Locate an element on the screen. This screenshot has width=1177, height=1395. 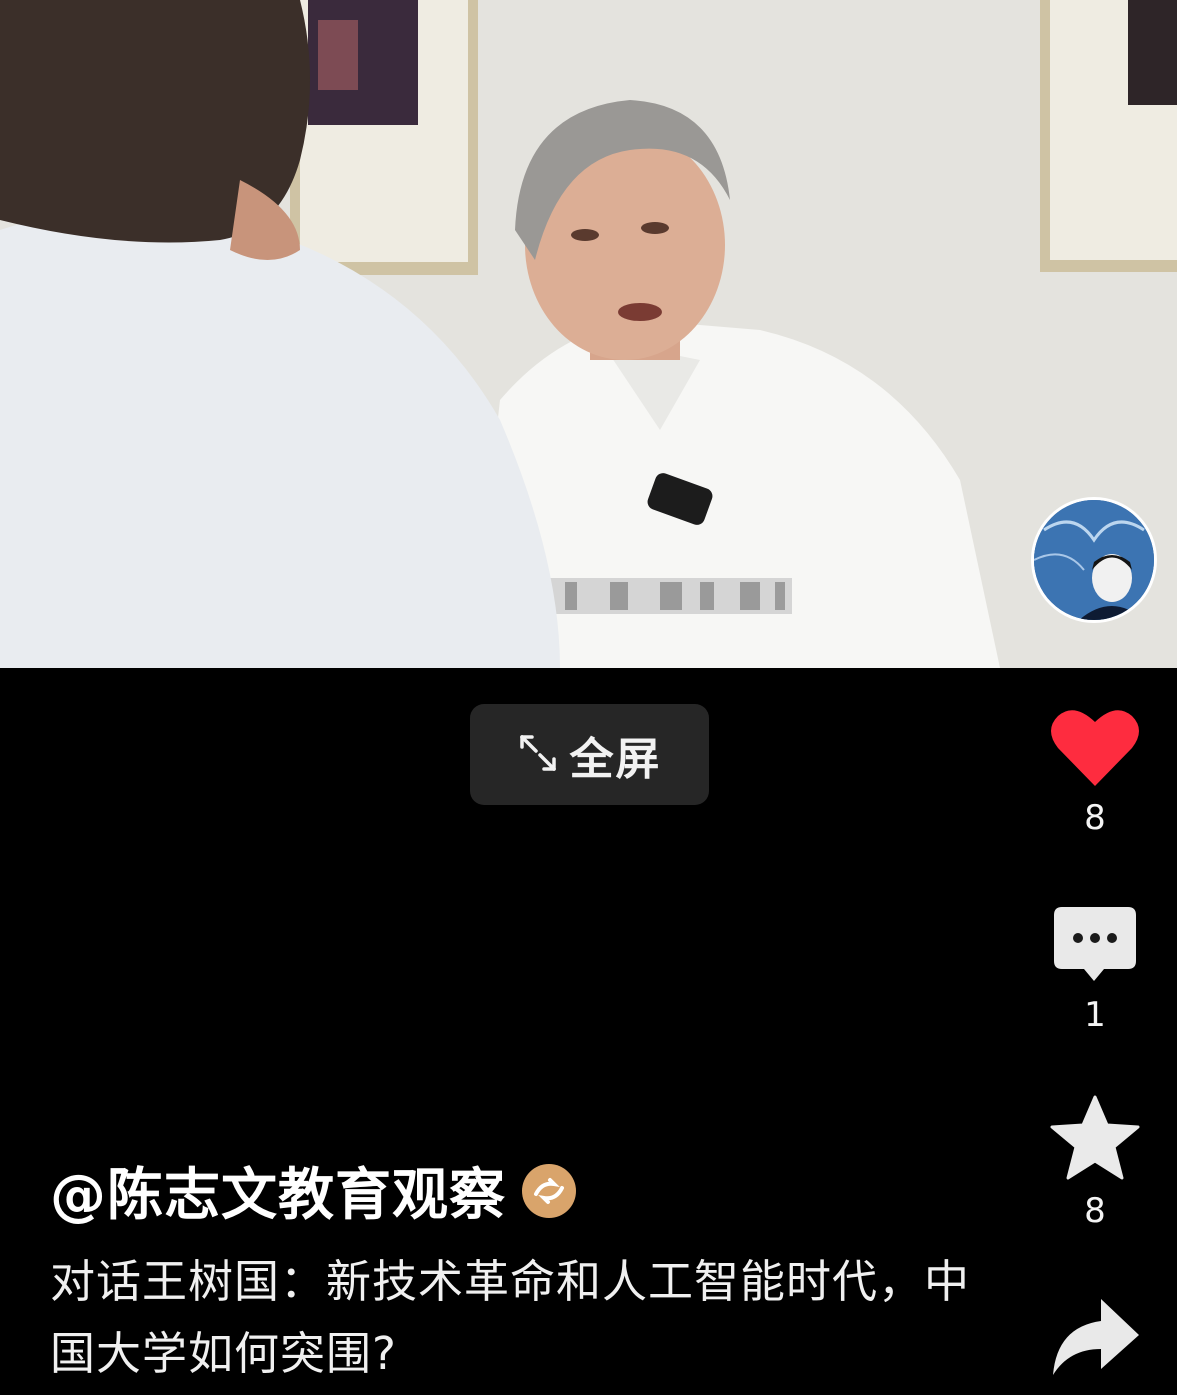
comment-button: 1 is located at coordinates (1095, 970).